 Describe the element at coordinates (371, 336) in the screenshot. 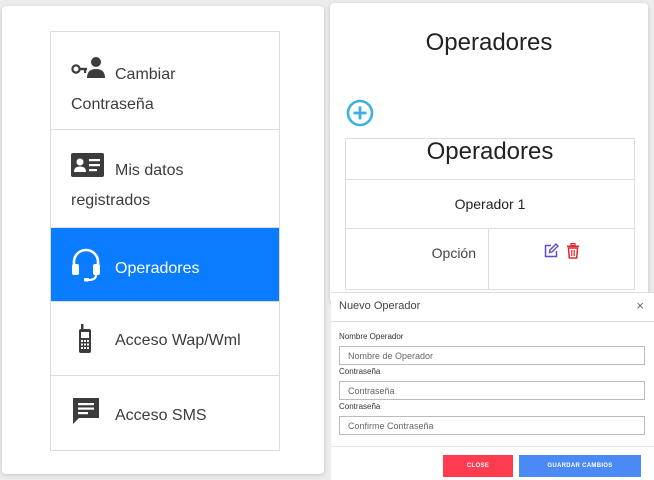

I see `operator-name-label: Nombre Operador` at that location.